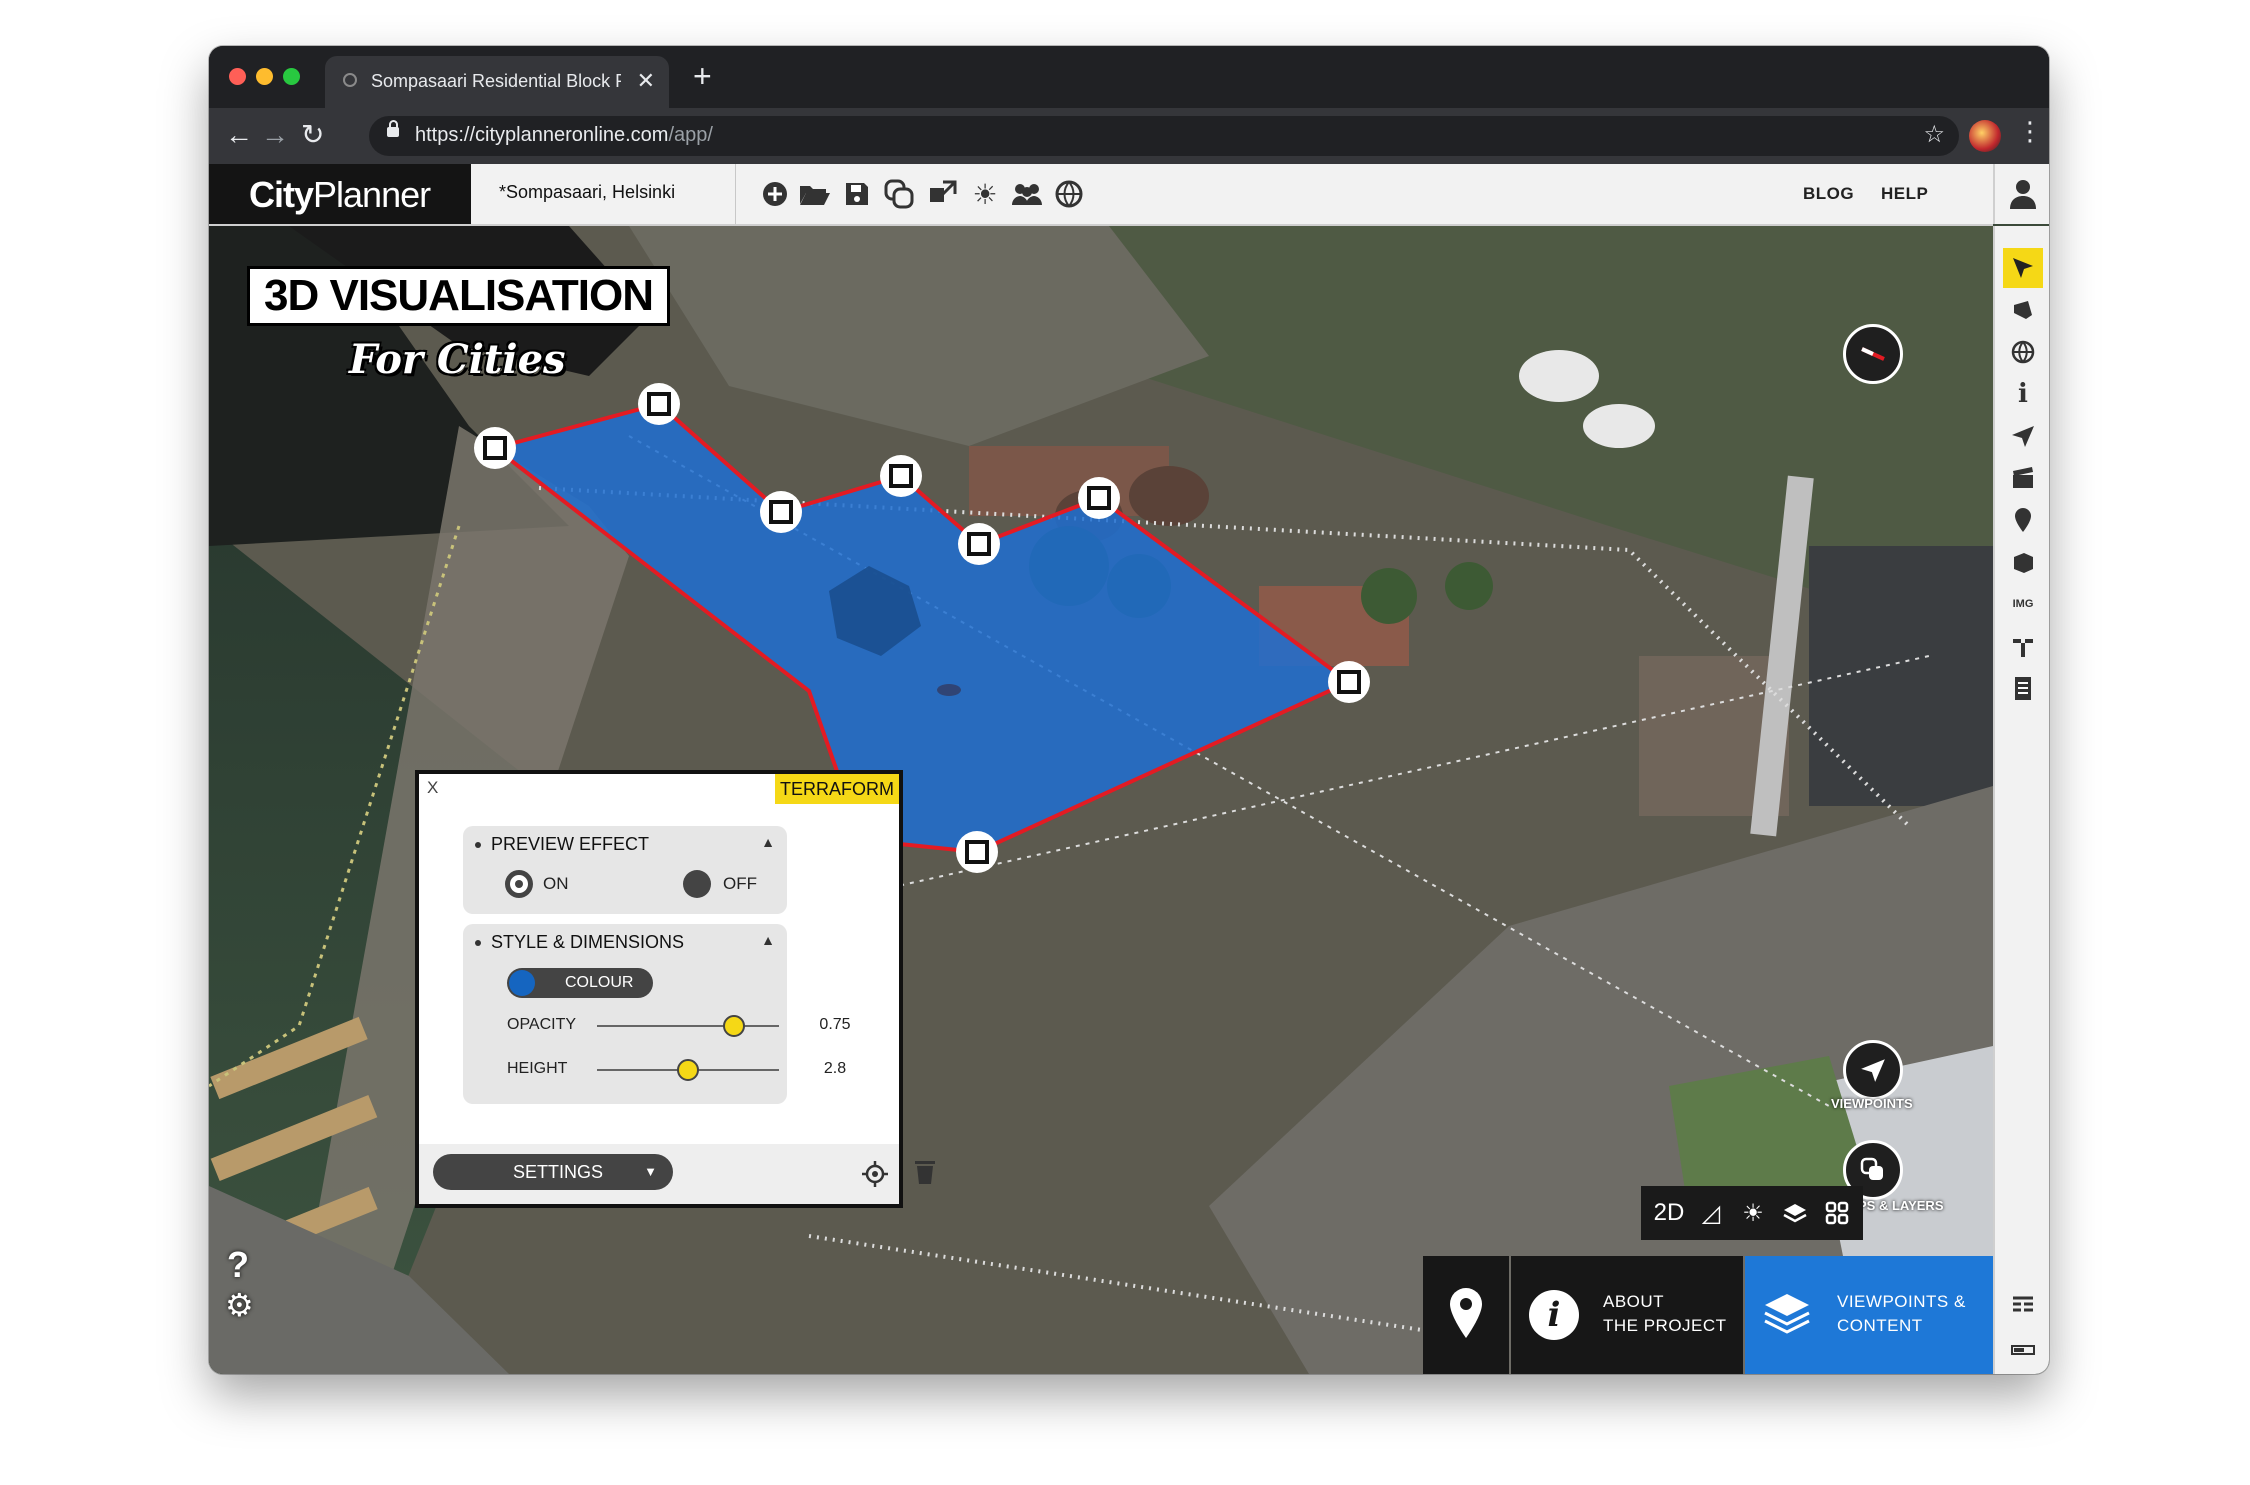 Image resolution: width=2250 pixels, height=1485 pixels. I want to click on bookmark-star-icon: ☆, so click(1934, 134).